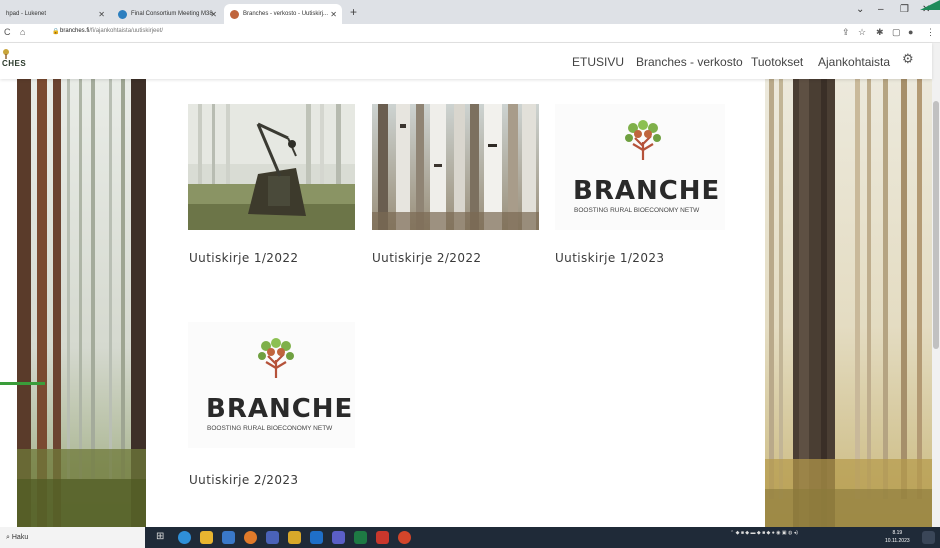 This screenshot has width=940, height=548. Describe the element at coordinates (81, 303) in the screenshot. I see `forest-background-left` at that location.